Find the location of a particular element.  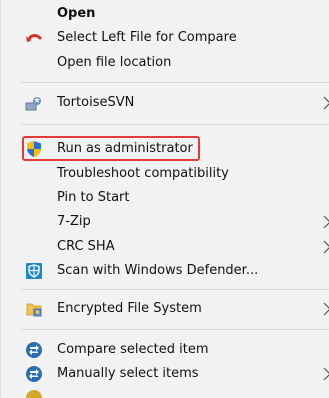

menu-item-label: Open file location is located at coordinates (114, 62).